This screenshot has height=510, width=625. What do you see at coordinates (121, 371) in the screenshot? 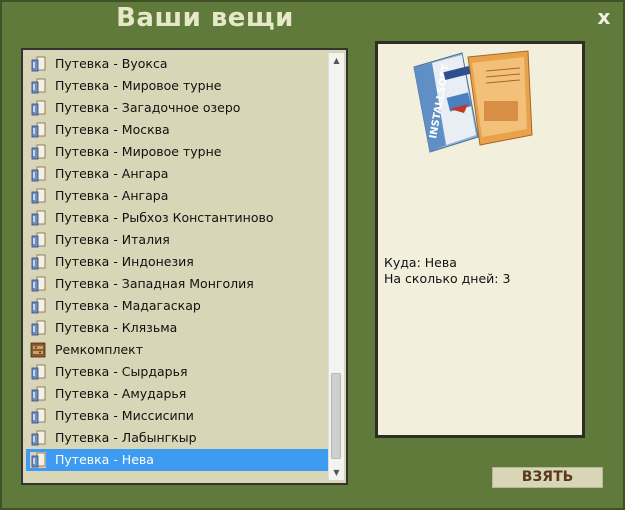
I see `list-item-label: Путевка - Сырдарья` at bounding box center [121, 371].